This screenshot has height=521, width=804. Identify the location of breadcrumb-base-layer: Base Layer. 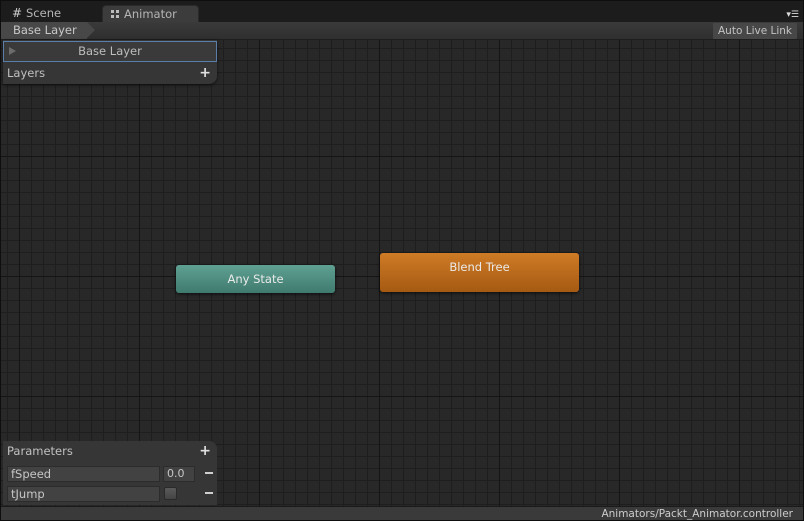
(48, 30).